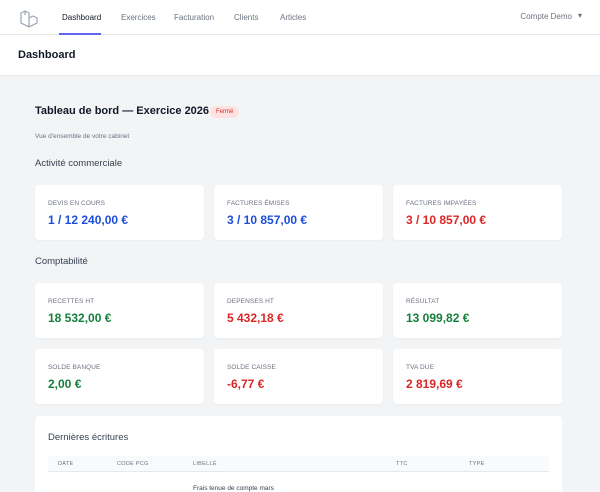 The image size is (600, 492). What do you see at coordinates (300, 55) in the screenshot?
I see `page-header: Dashboard` at bounding box center [300, 55].